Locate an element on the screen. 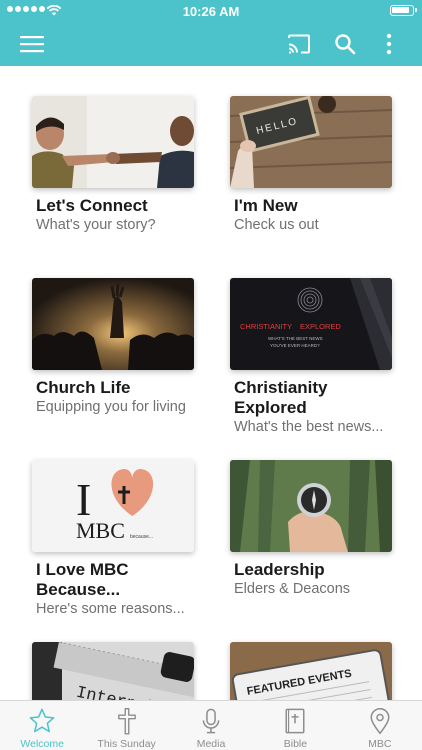 The image size is (422, 750). tab-label: This Sunday is located at coordinates (126, 744).